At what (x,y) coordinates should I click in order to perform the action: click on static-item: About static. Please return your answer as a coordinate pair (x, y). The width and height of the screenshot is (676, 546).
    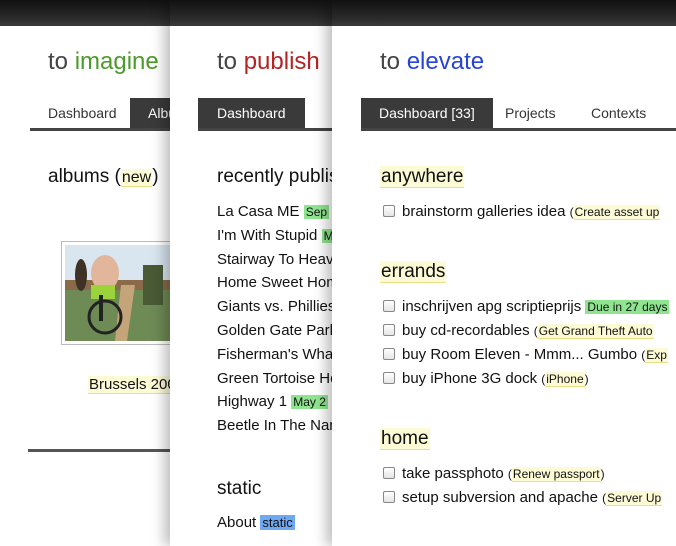
    Looking at the image, I should click on (256, 522).